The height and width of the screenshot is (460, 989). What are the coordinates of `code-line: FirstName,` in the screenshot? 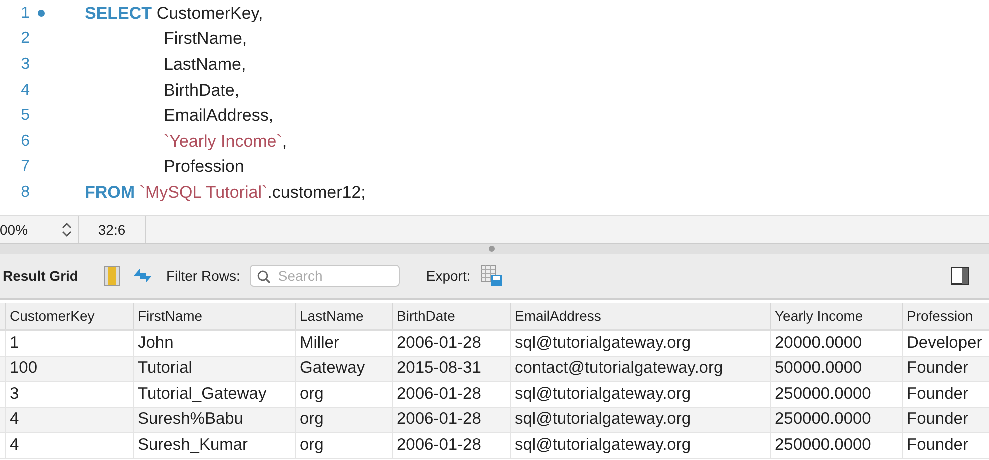 It's located at (205, 39).